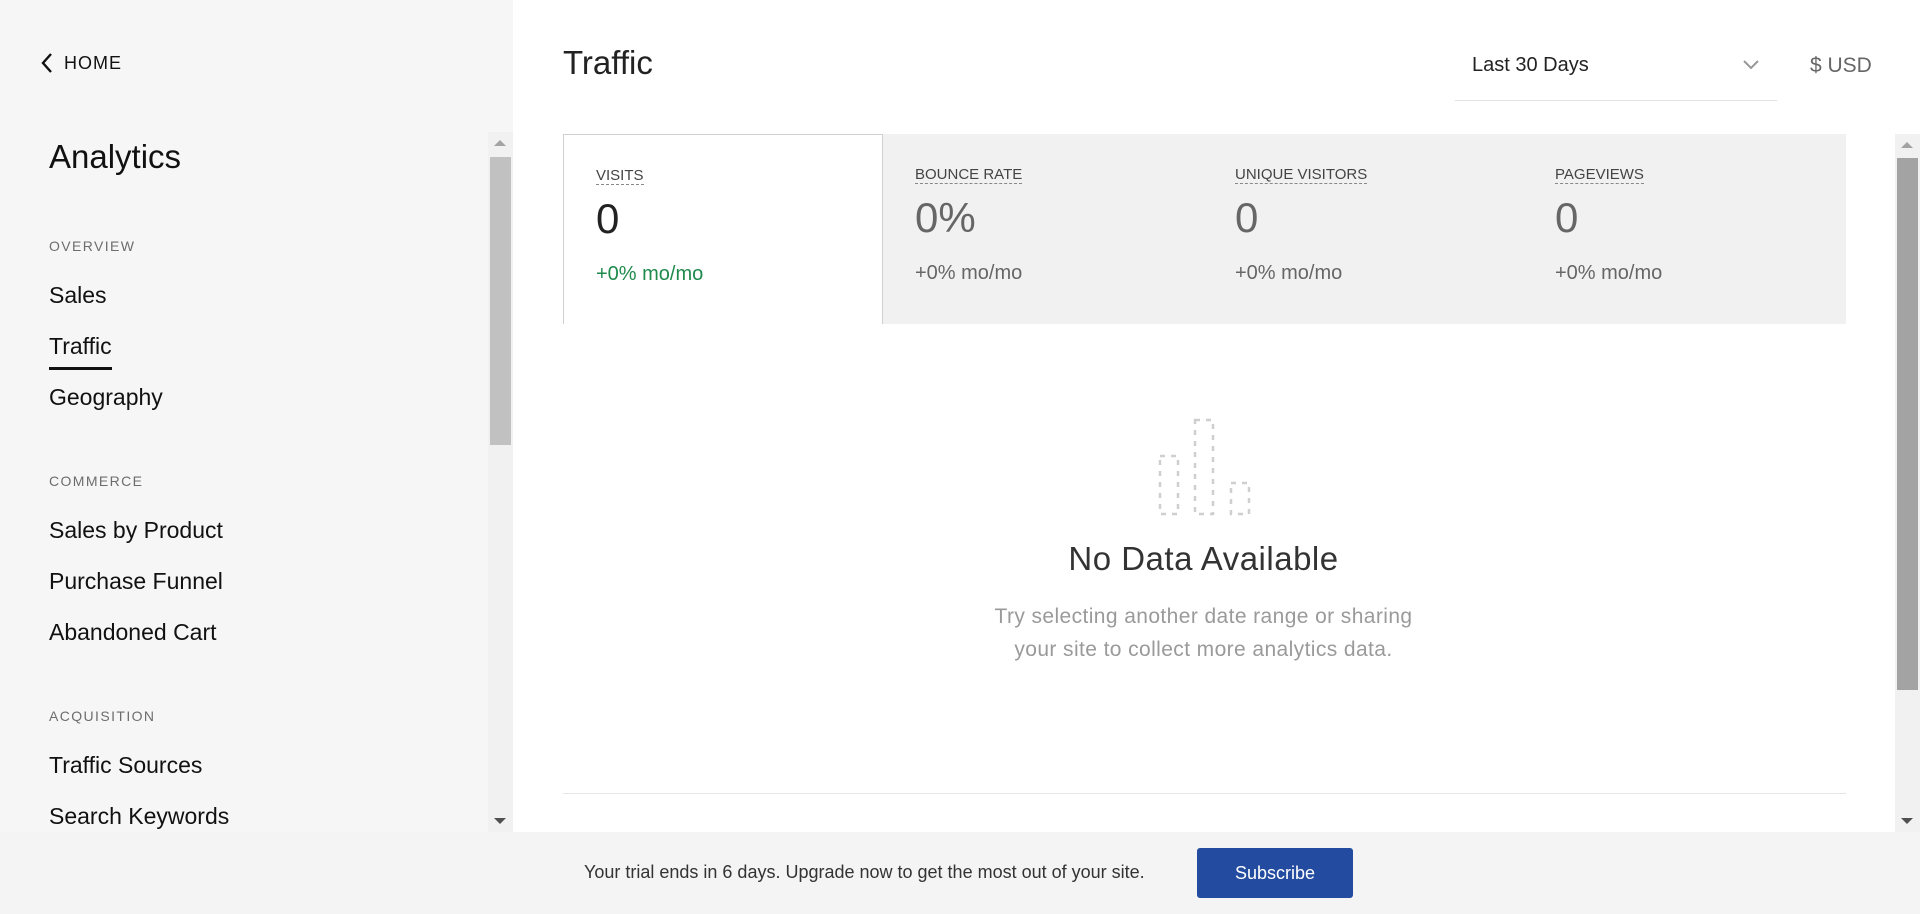 The height and width of the screenshot is (914, 1920). What do you see at coordinates (125, 765) in the screenshot?
I see `sidebar-item-traffic-sources: Traffic Sources` at bounding box center [125, 765].